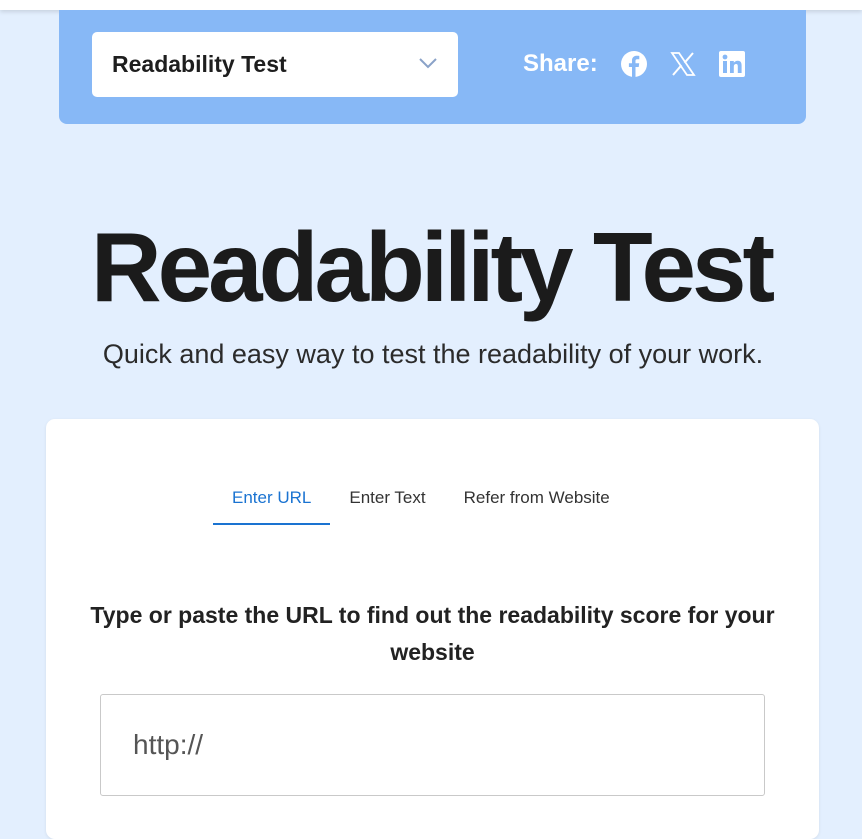 Image resolution: width=862 pixels, height=839 pixels. What do you see at coordinates (387, 505) in the screenshot?
I see `tab-enter-text: Enter Text` at bounding box center [387, 505].